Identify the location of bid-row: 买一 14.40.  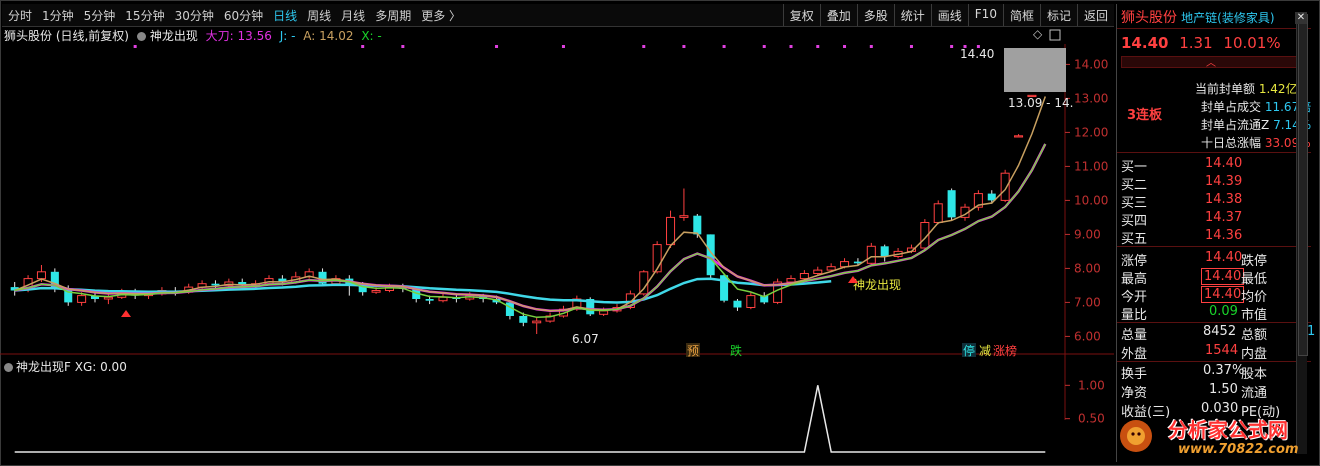
(1218, 165).